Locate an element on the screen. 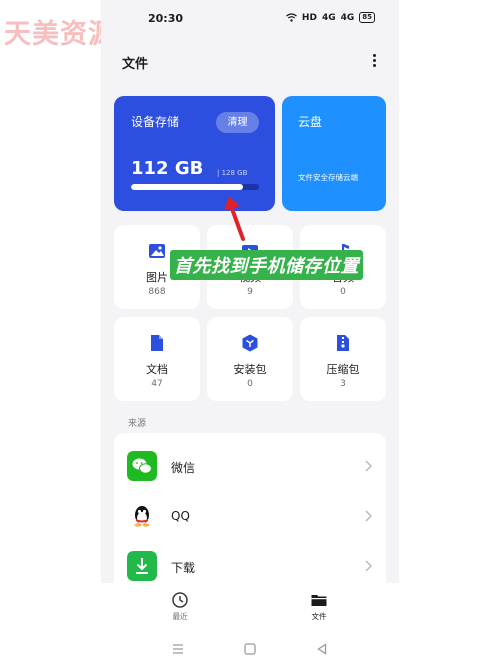 This screenshot has height=666, width=500. wifi-icon is located at coordinates (291, 17).